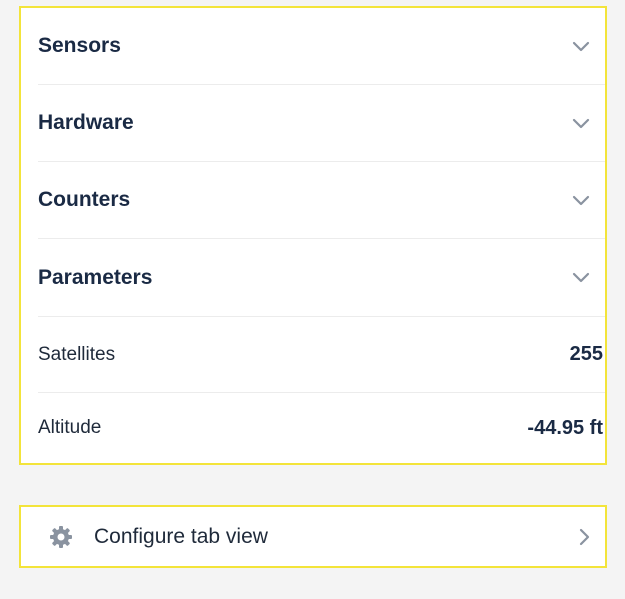  I want to click on section-parameters: Parameters, so click(321, 278).